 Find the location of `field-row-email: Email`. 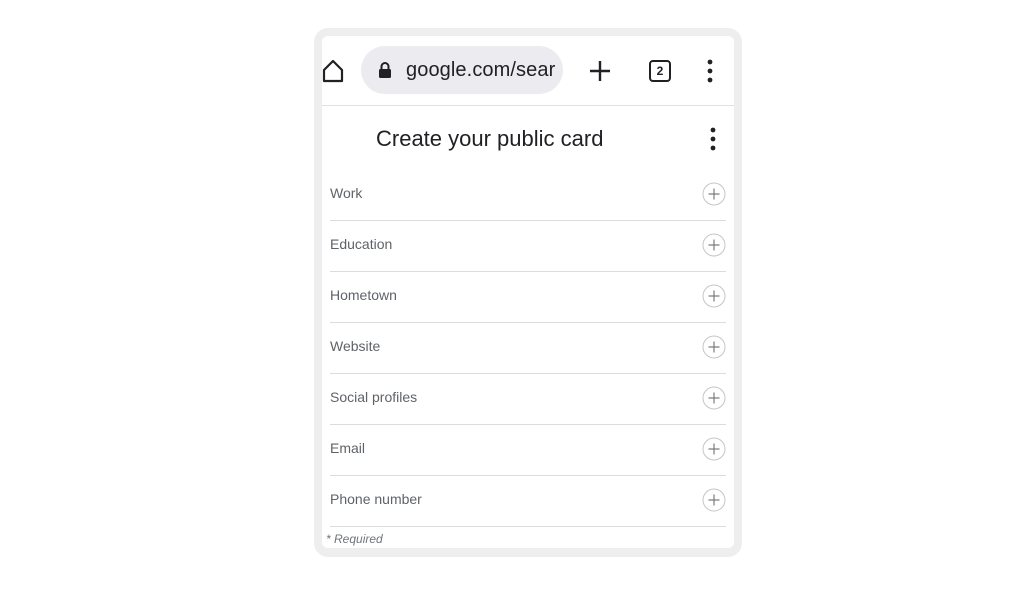

field-row-email: Email is located at coordinates (528, 450).